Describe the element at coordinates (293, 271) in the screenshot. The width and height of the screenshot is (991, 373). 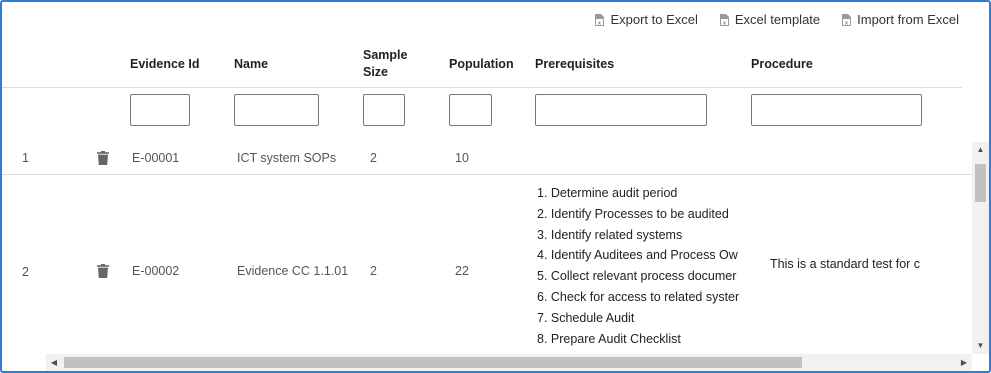
I see `cell-name: Evidence CC 1.1.01` at that location.